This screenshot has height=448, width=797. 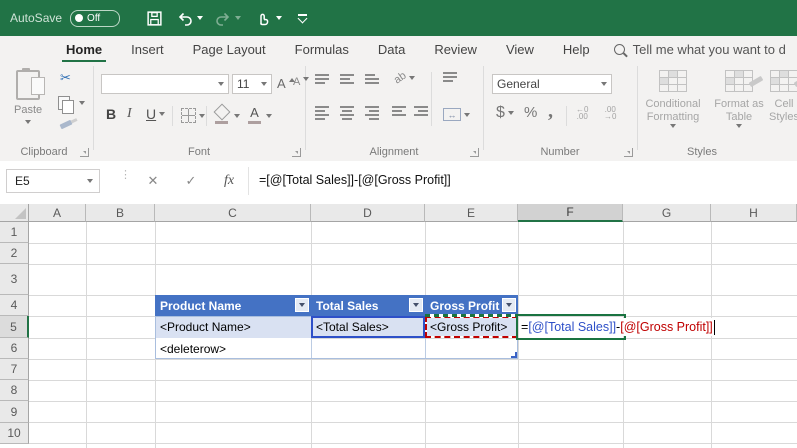 I want to click on underline-button: U, so click(x=156, y=114).